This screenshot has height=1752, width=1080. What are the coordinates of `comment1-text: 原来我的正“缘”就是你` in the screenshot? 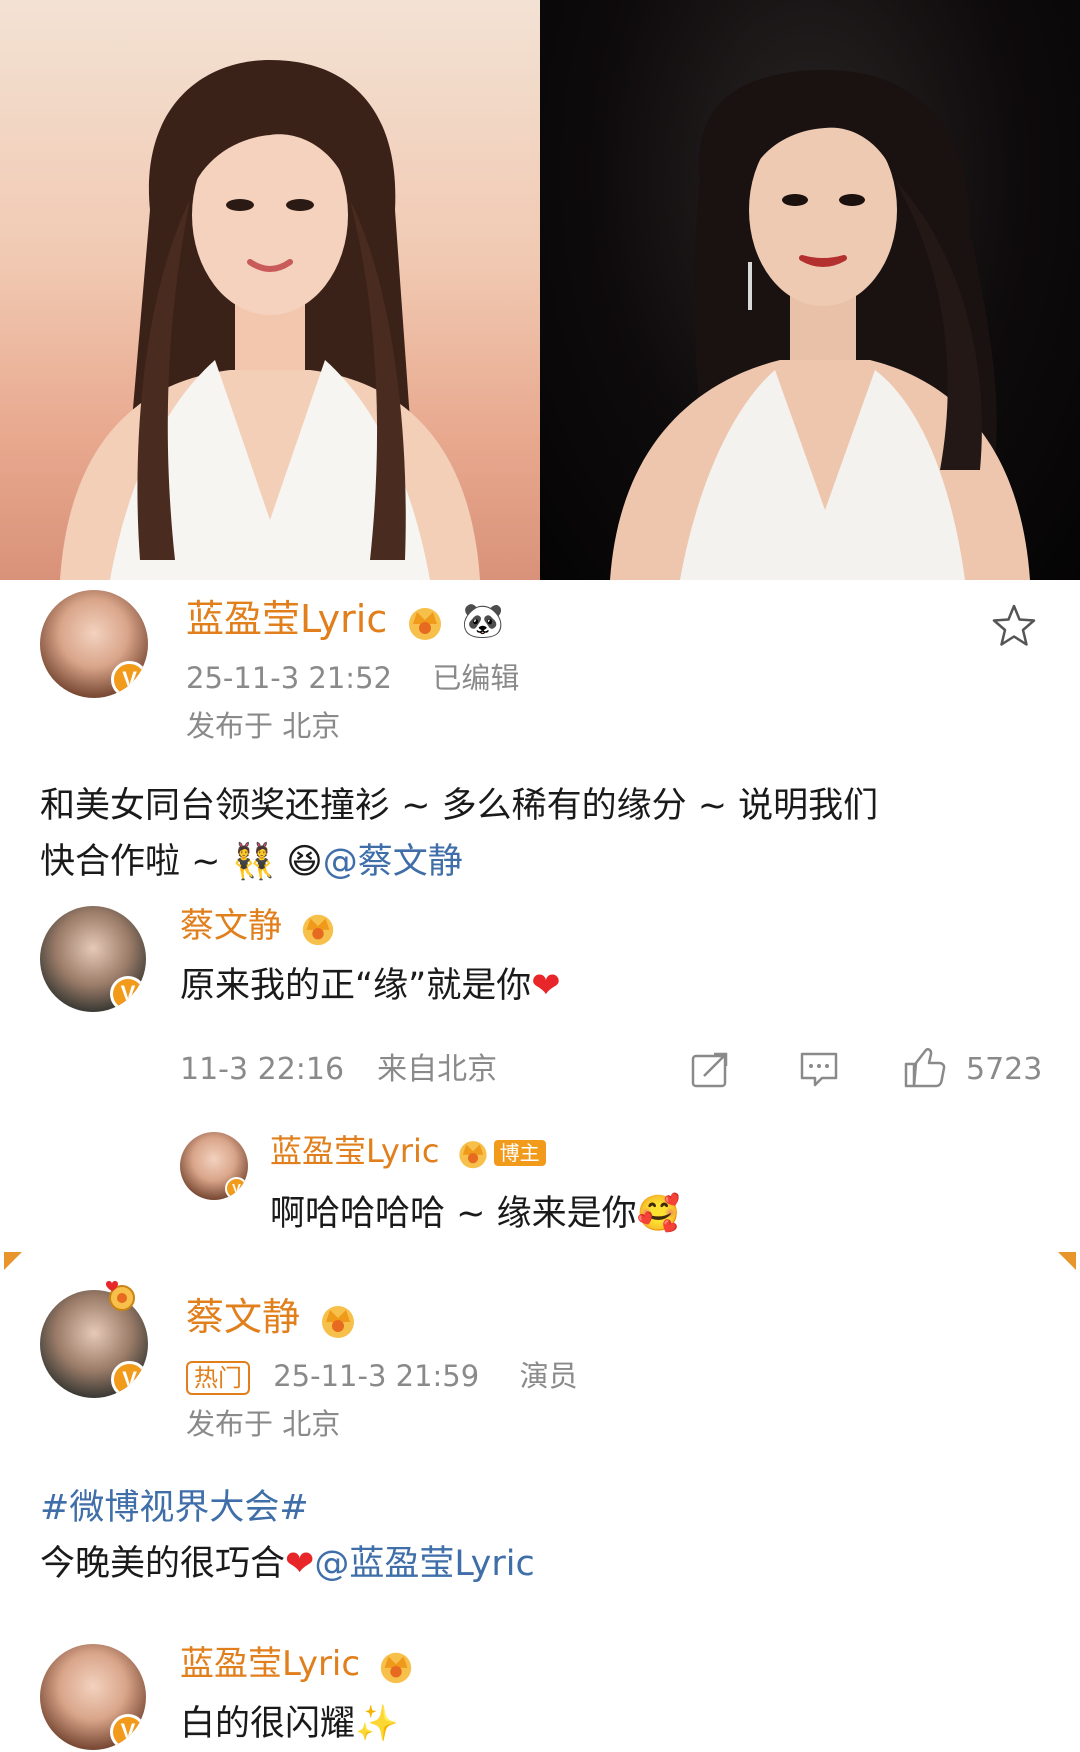 It's located at (356, 986).